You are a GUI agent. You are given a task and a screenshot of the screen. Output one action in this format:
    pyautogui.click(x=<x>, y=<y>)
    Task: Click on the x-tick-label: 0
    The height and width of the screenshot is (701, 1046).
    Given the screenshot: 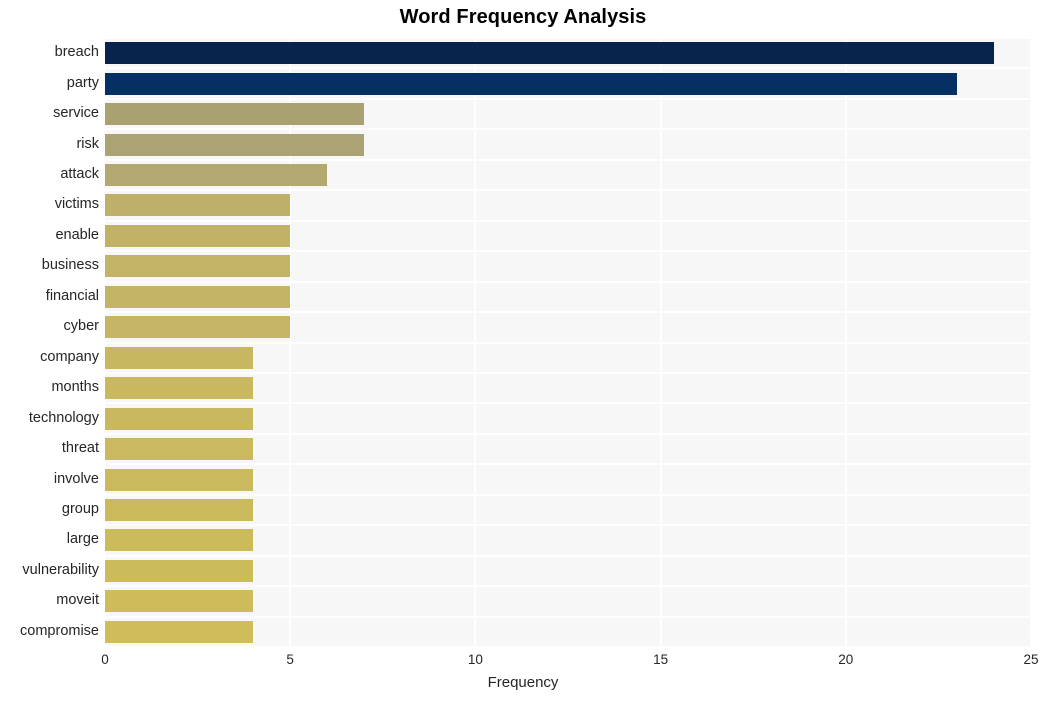 What is the action you would take?
    pyautogui.click(x=105, y=659)
    